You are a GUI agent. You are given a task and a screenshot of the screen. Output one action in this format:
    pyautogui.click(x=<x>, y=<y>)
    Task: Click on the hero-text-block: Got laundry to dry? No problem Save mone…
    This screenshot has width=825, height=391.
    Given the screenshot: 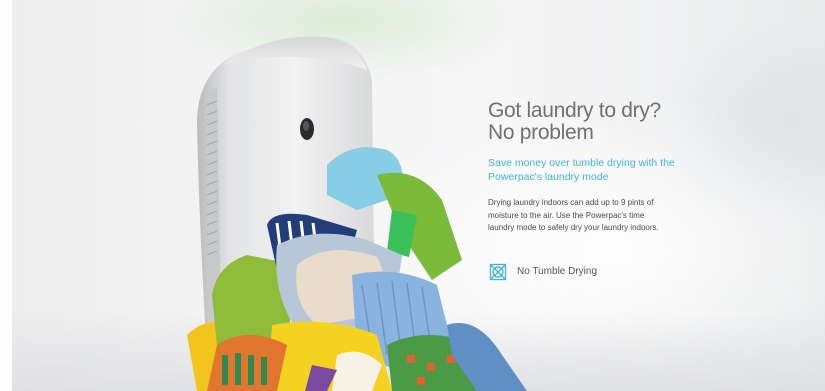 What is the action you would take?
    pyautogui.click(x=618, y=191)
    